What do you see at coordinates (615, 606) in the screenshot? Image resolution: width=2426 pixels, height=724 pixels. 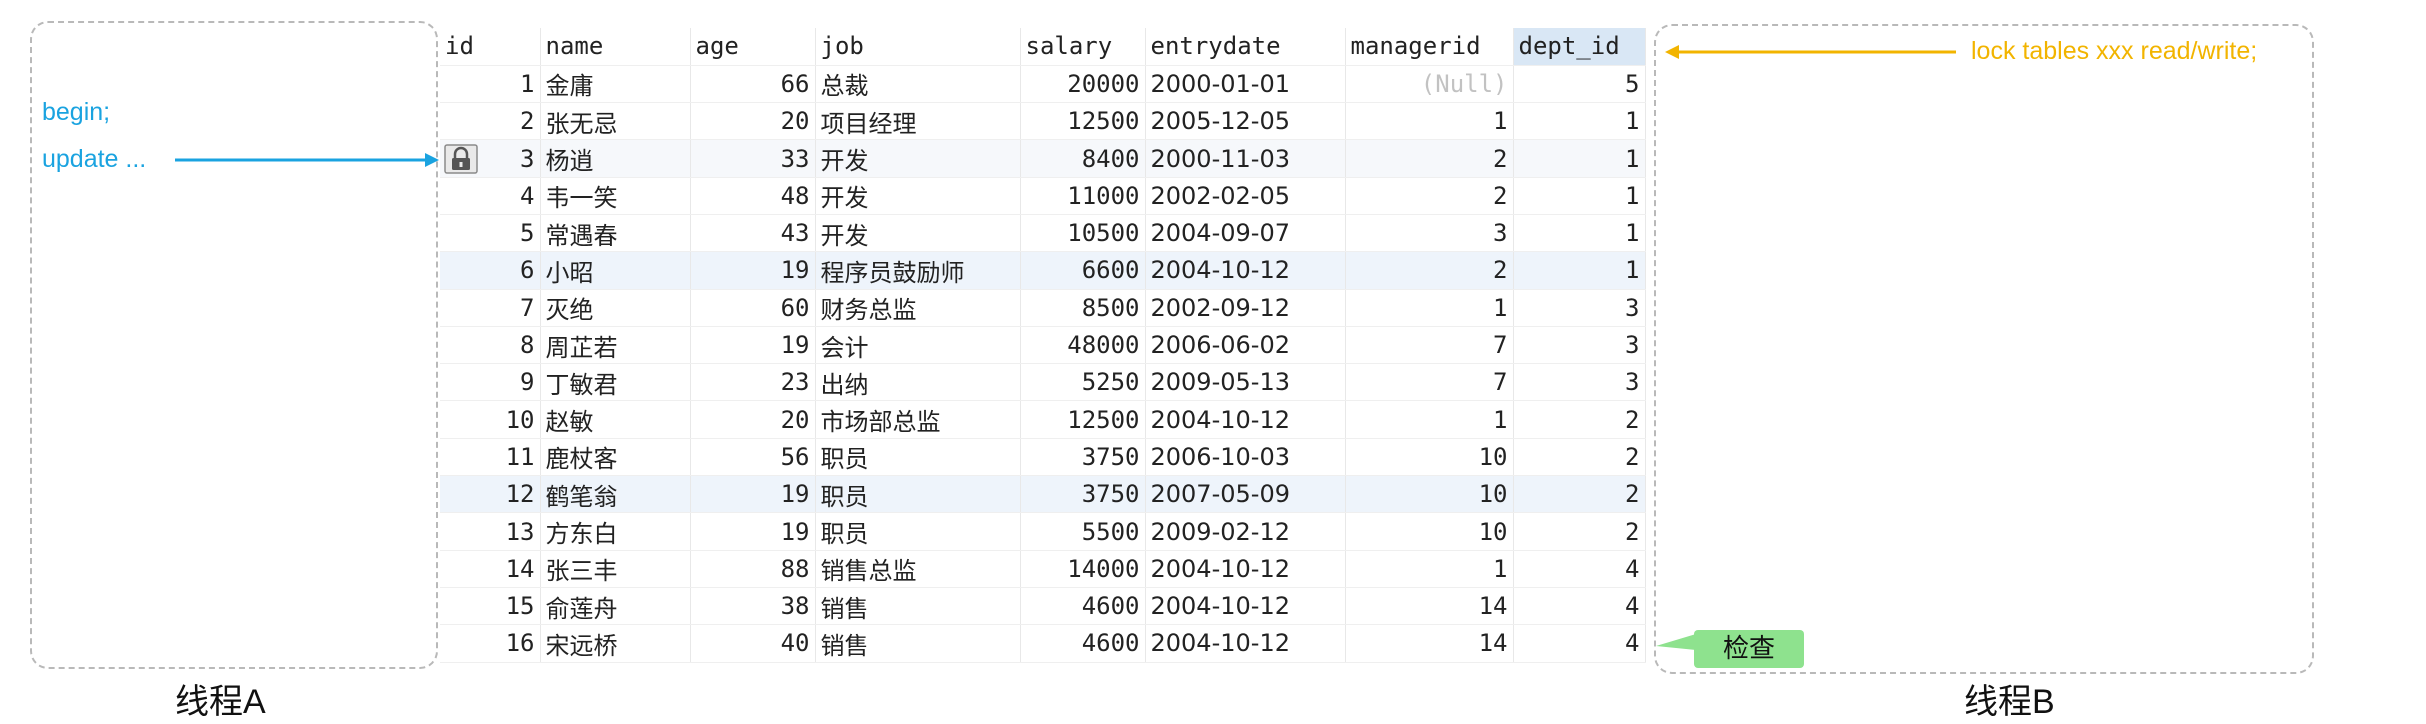 I see `cell-name: 俞莲舟` at bounding box center [615, 606].